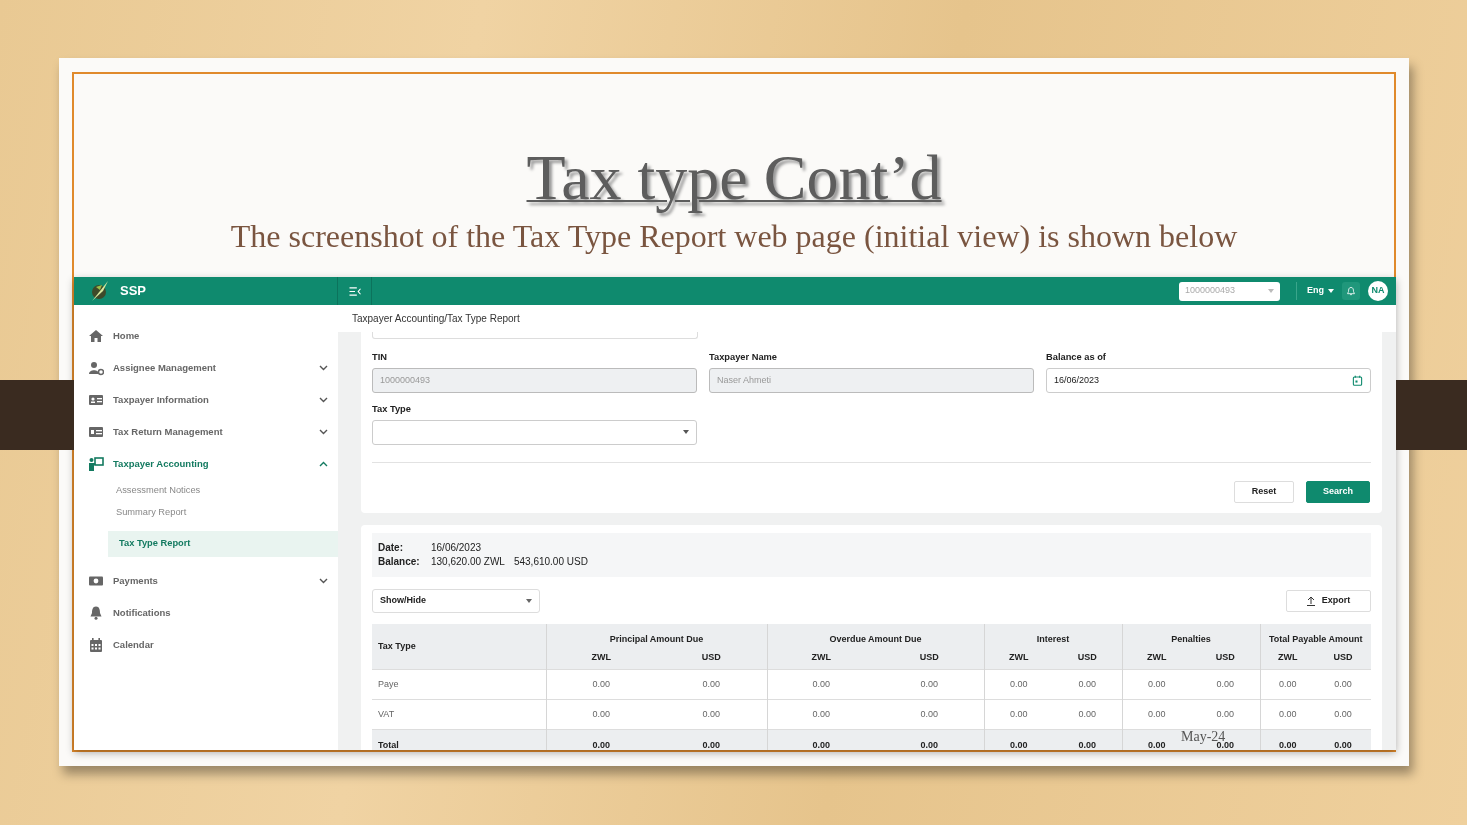 The height and width of the screenshot is (825, 1467). What do you see at coordinates (1208, 380) in the screenshot?
I see `date-field: 16/06/2023` at bounding box center [1208, 380].